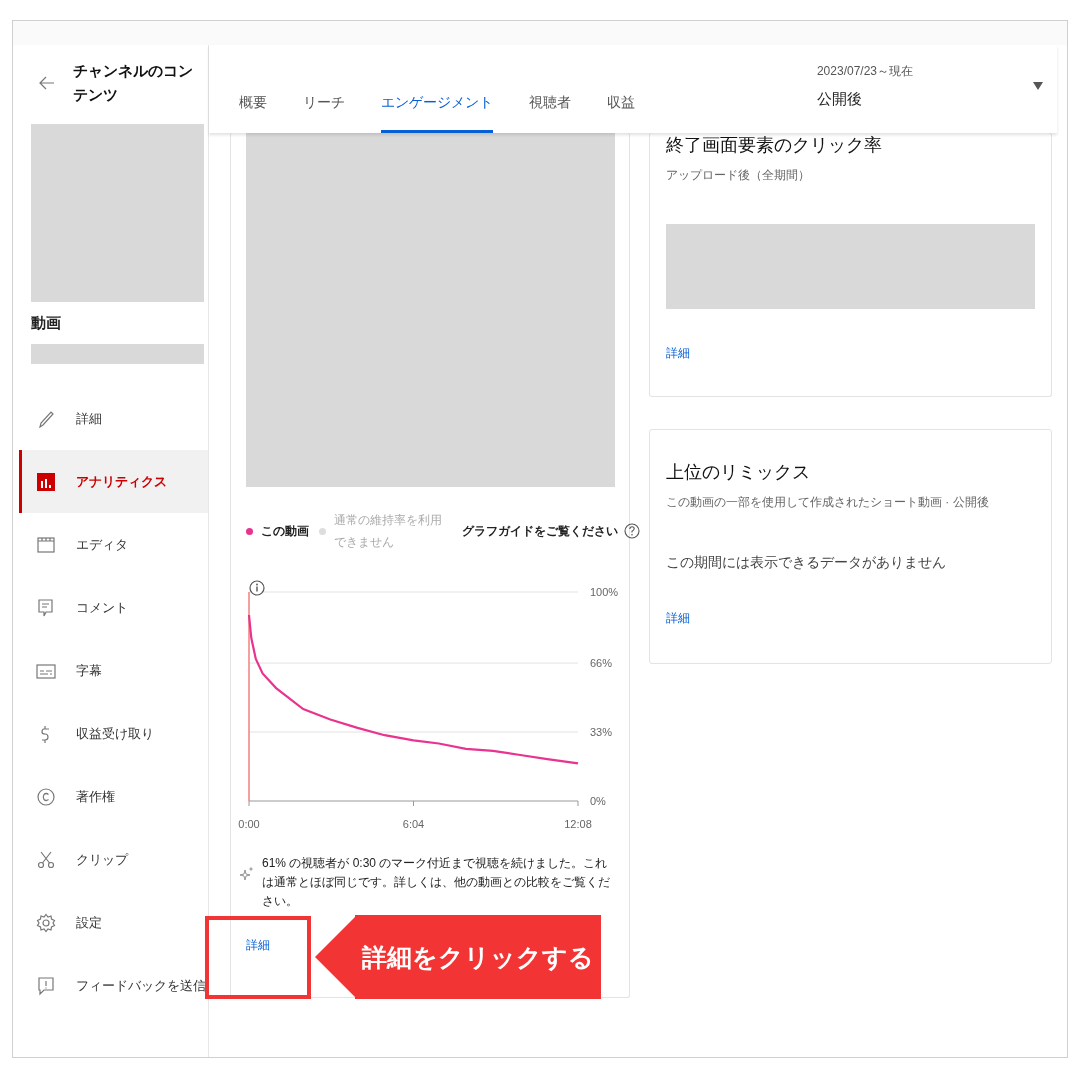  Describe the element at coordinates (253, 113) in the screenshot. I see `tab: 概要` at that location.